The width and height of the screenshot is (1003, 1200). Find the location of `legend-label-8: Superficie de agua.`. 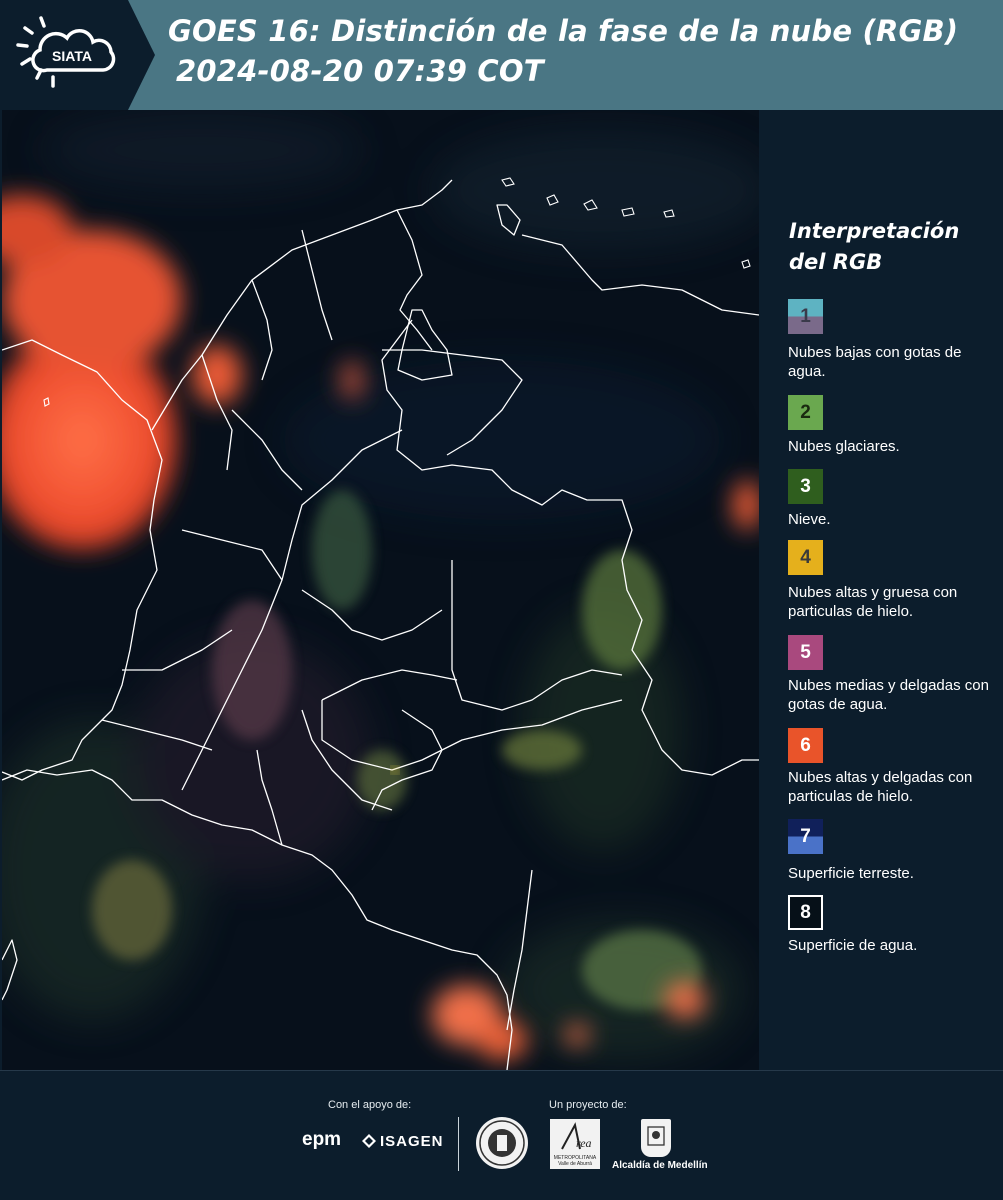

legend-label-8: Superficie de agua. is located at coordinates (853, 945).